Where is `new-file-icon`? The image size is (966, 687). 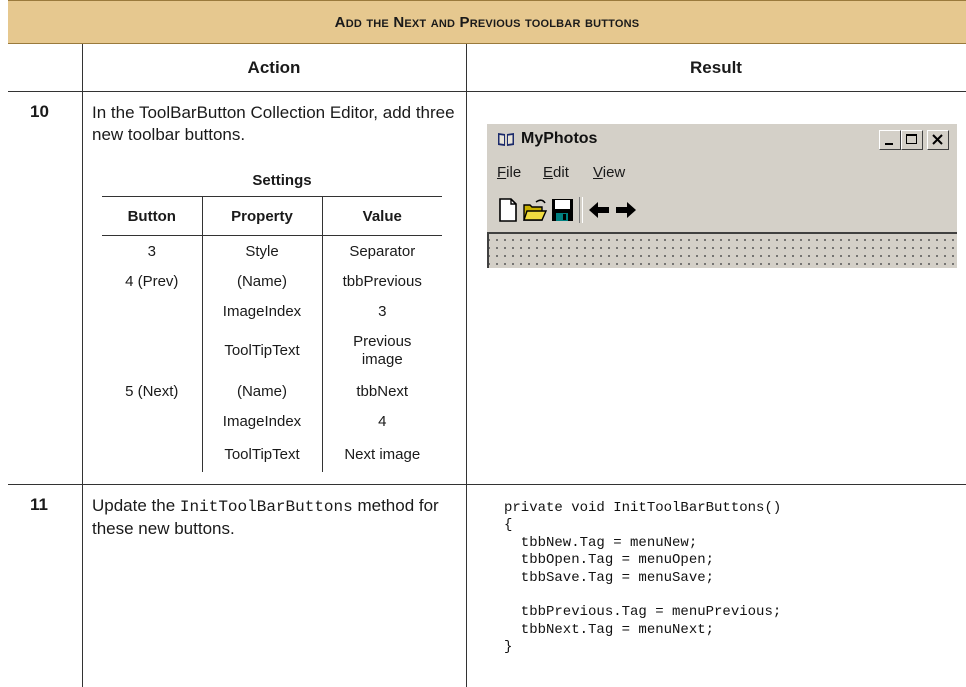 new-file-icon is located at coordinates (508, 210).